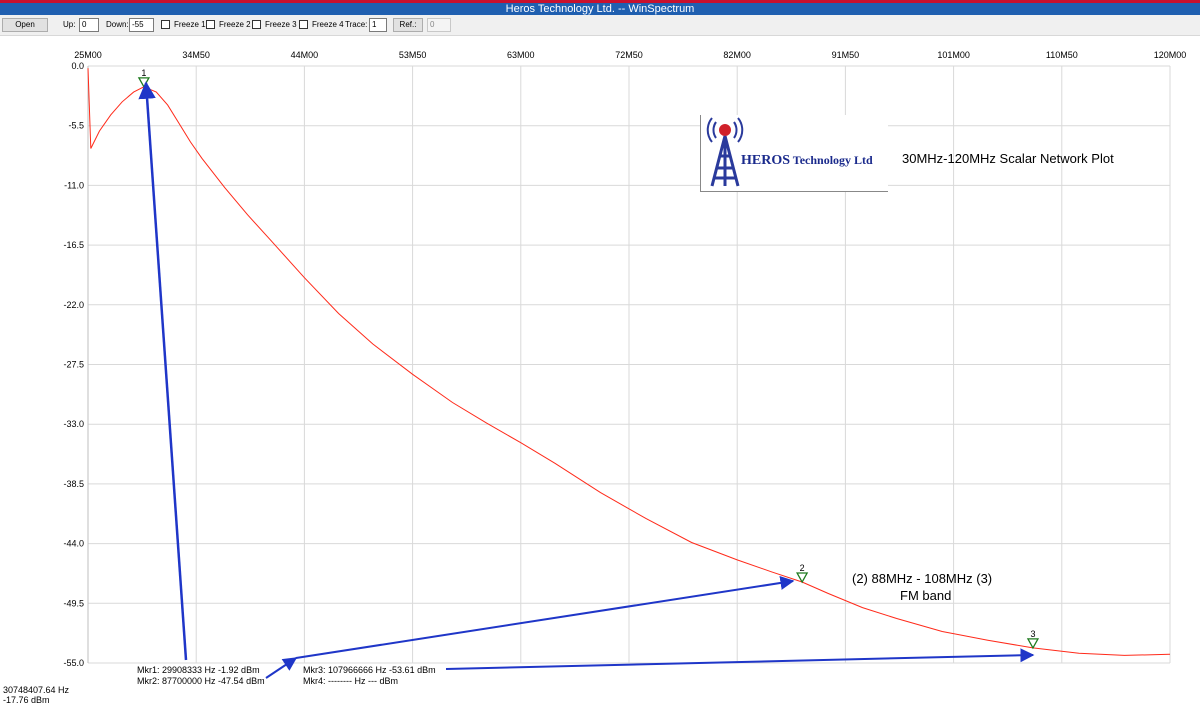 This screenshot has height=710, width=1200. Describe the element at coordinates (73, 544) in the screenshot. I see `y-tick-label: -44.0` at that location.